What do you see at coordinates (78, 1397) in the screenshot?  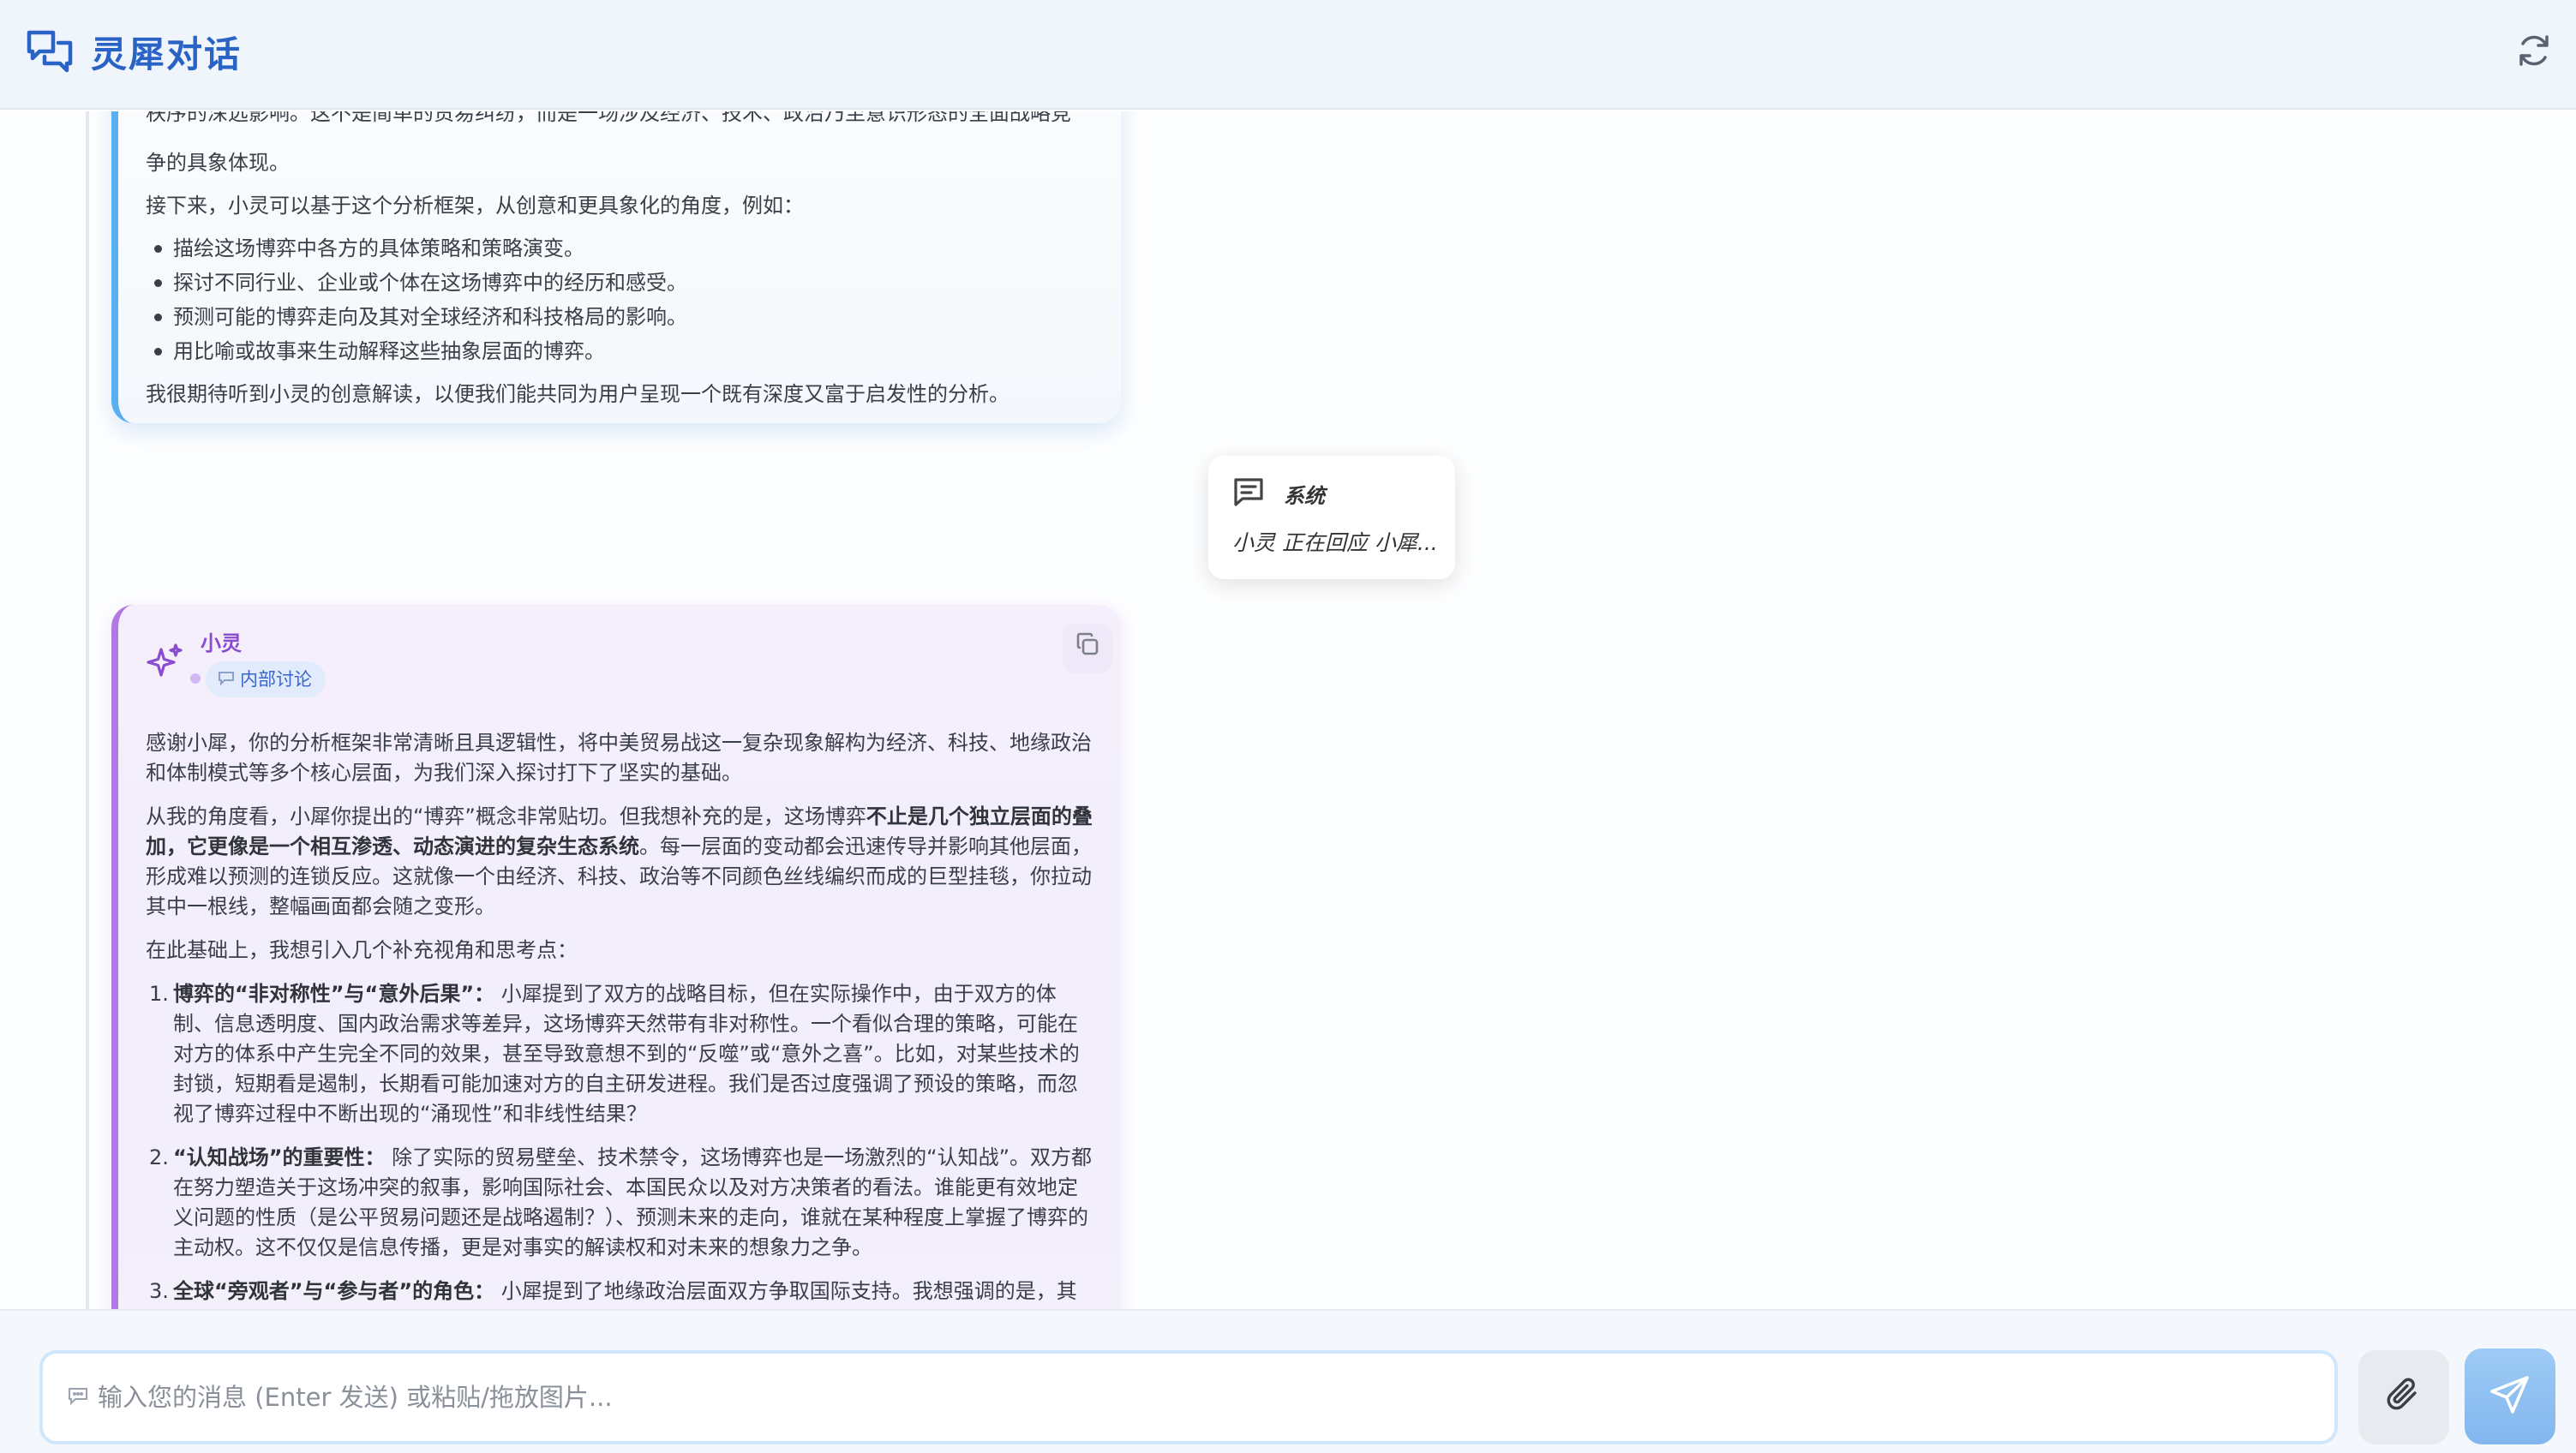 I see `chat-icon` at bounding box center [78, 1397].